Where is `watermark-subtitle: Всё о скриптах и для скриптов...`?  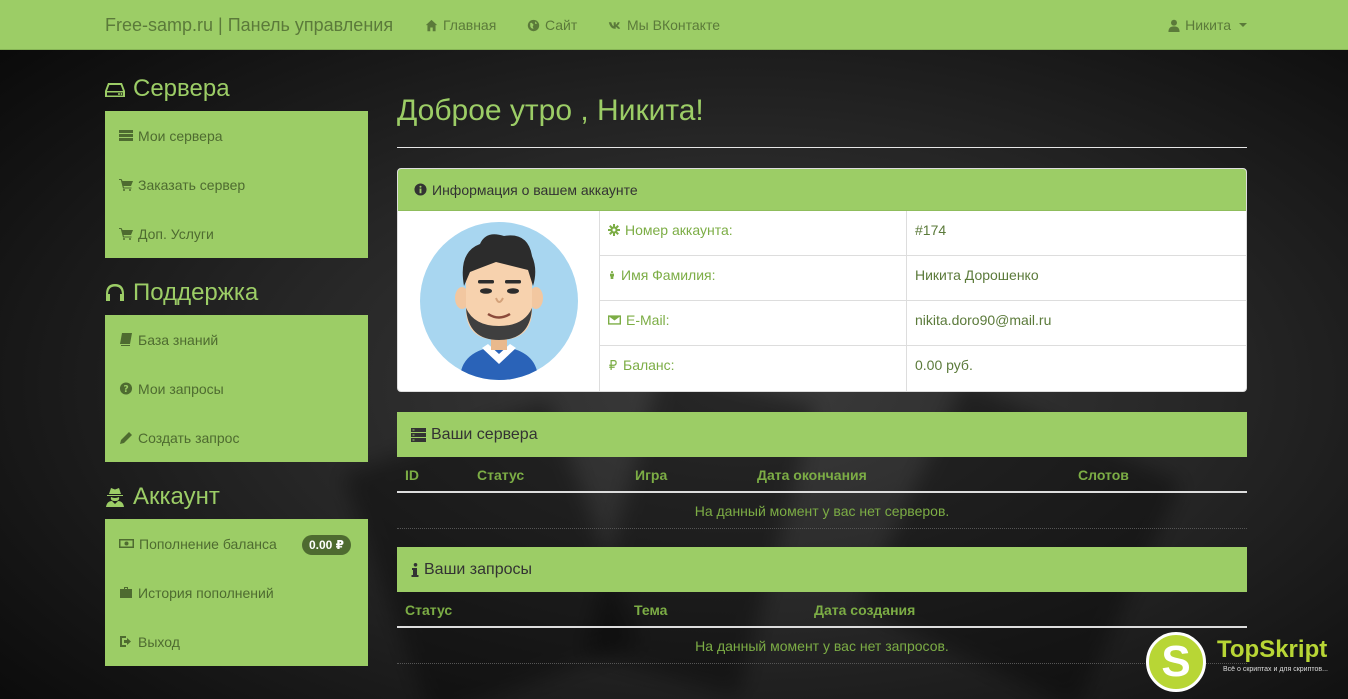 watermark-subtitle: Всё о скриптах и для скриптов... is located at coordinates (1275, 669).